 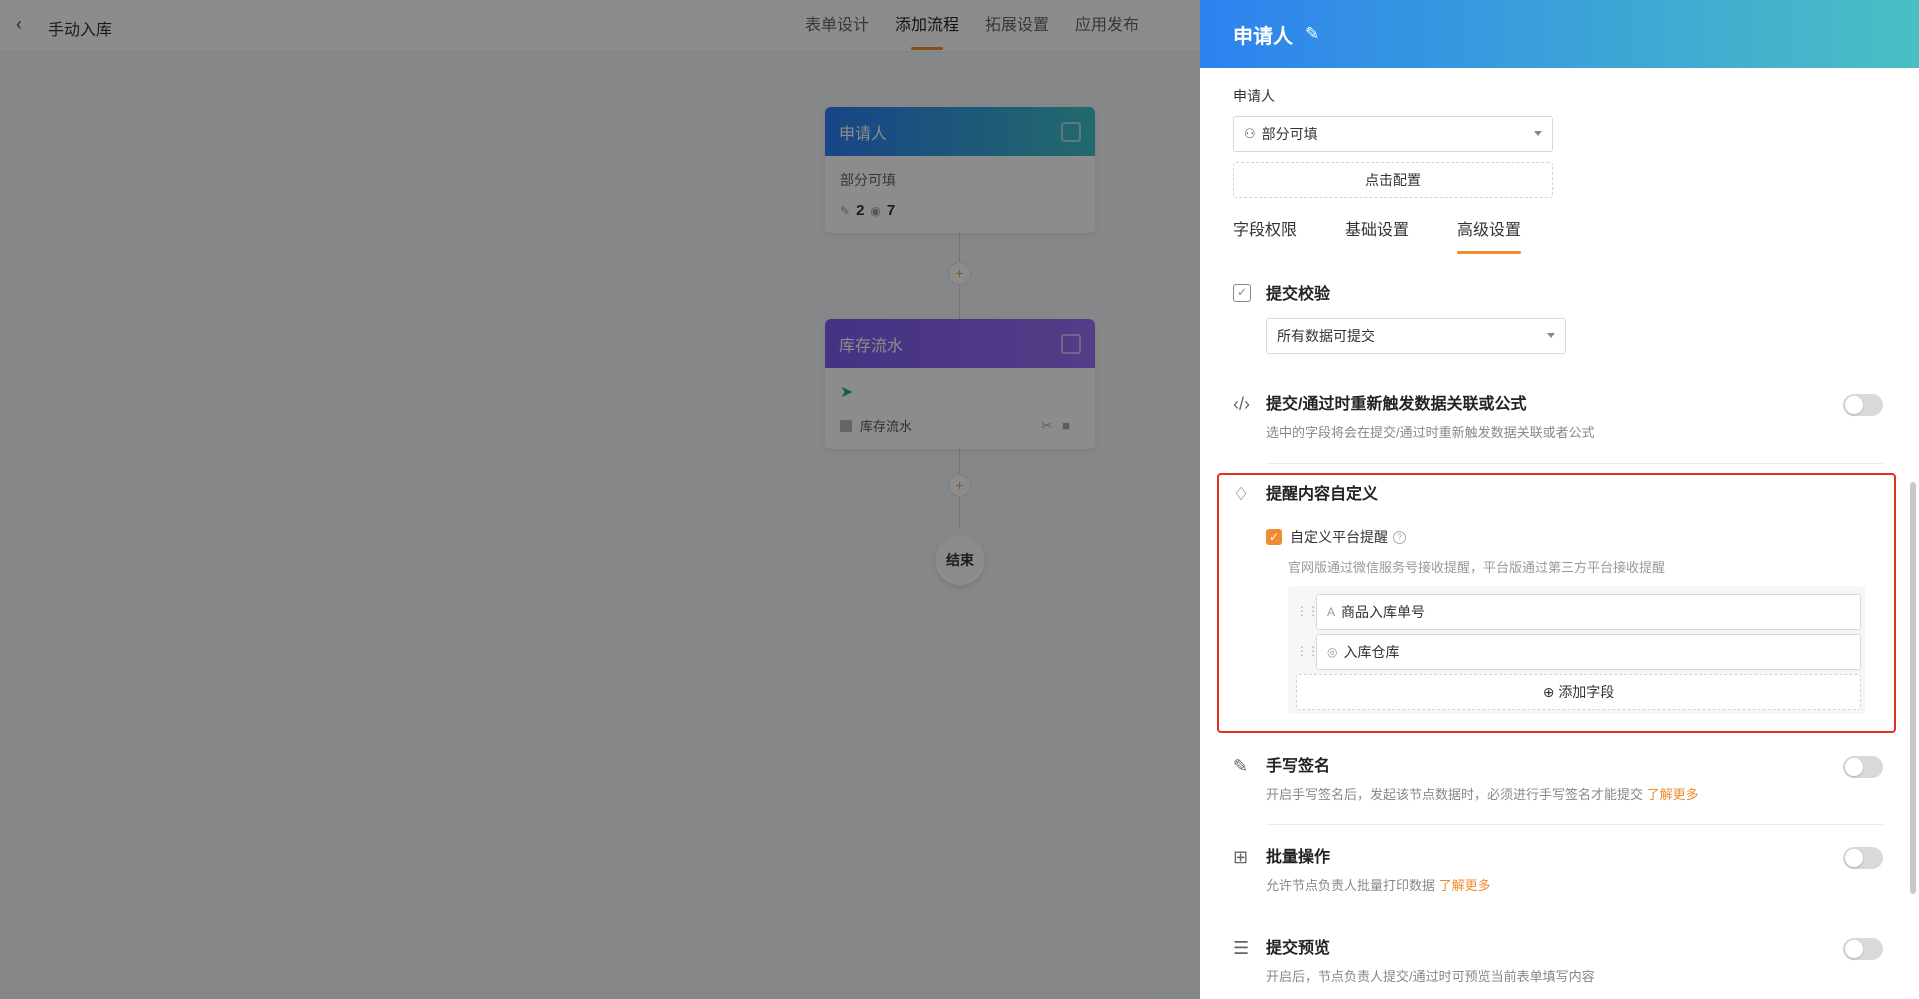 I want to click on code-icon: ‹/›, so click(x=1241, y=404).